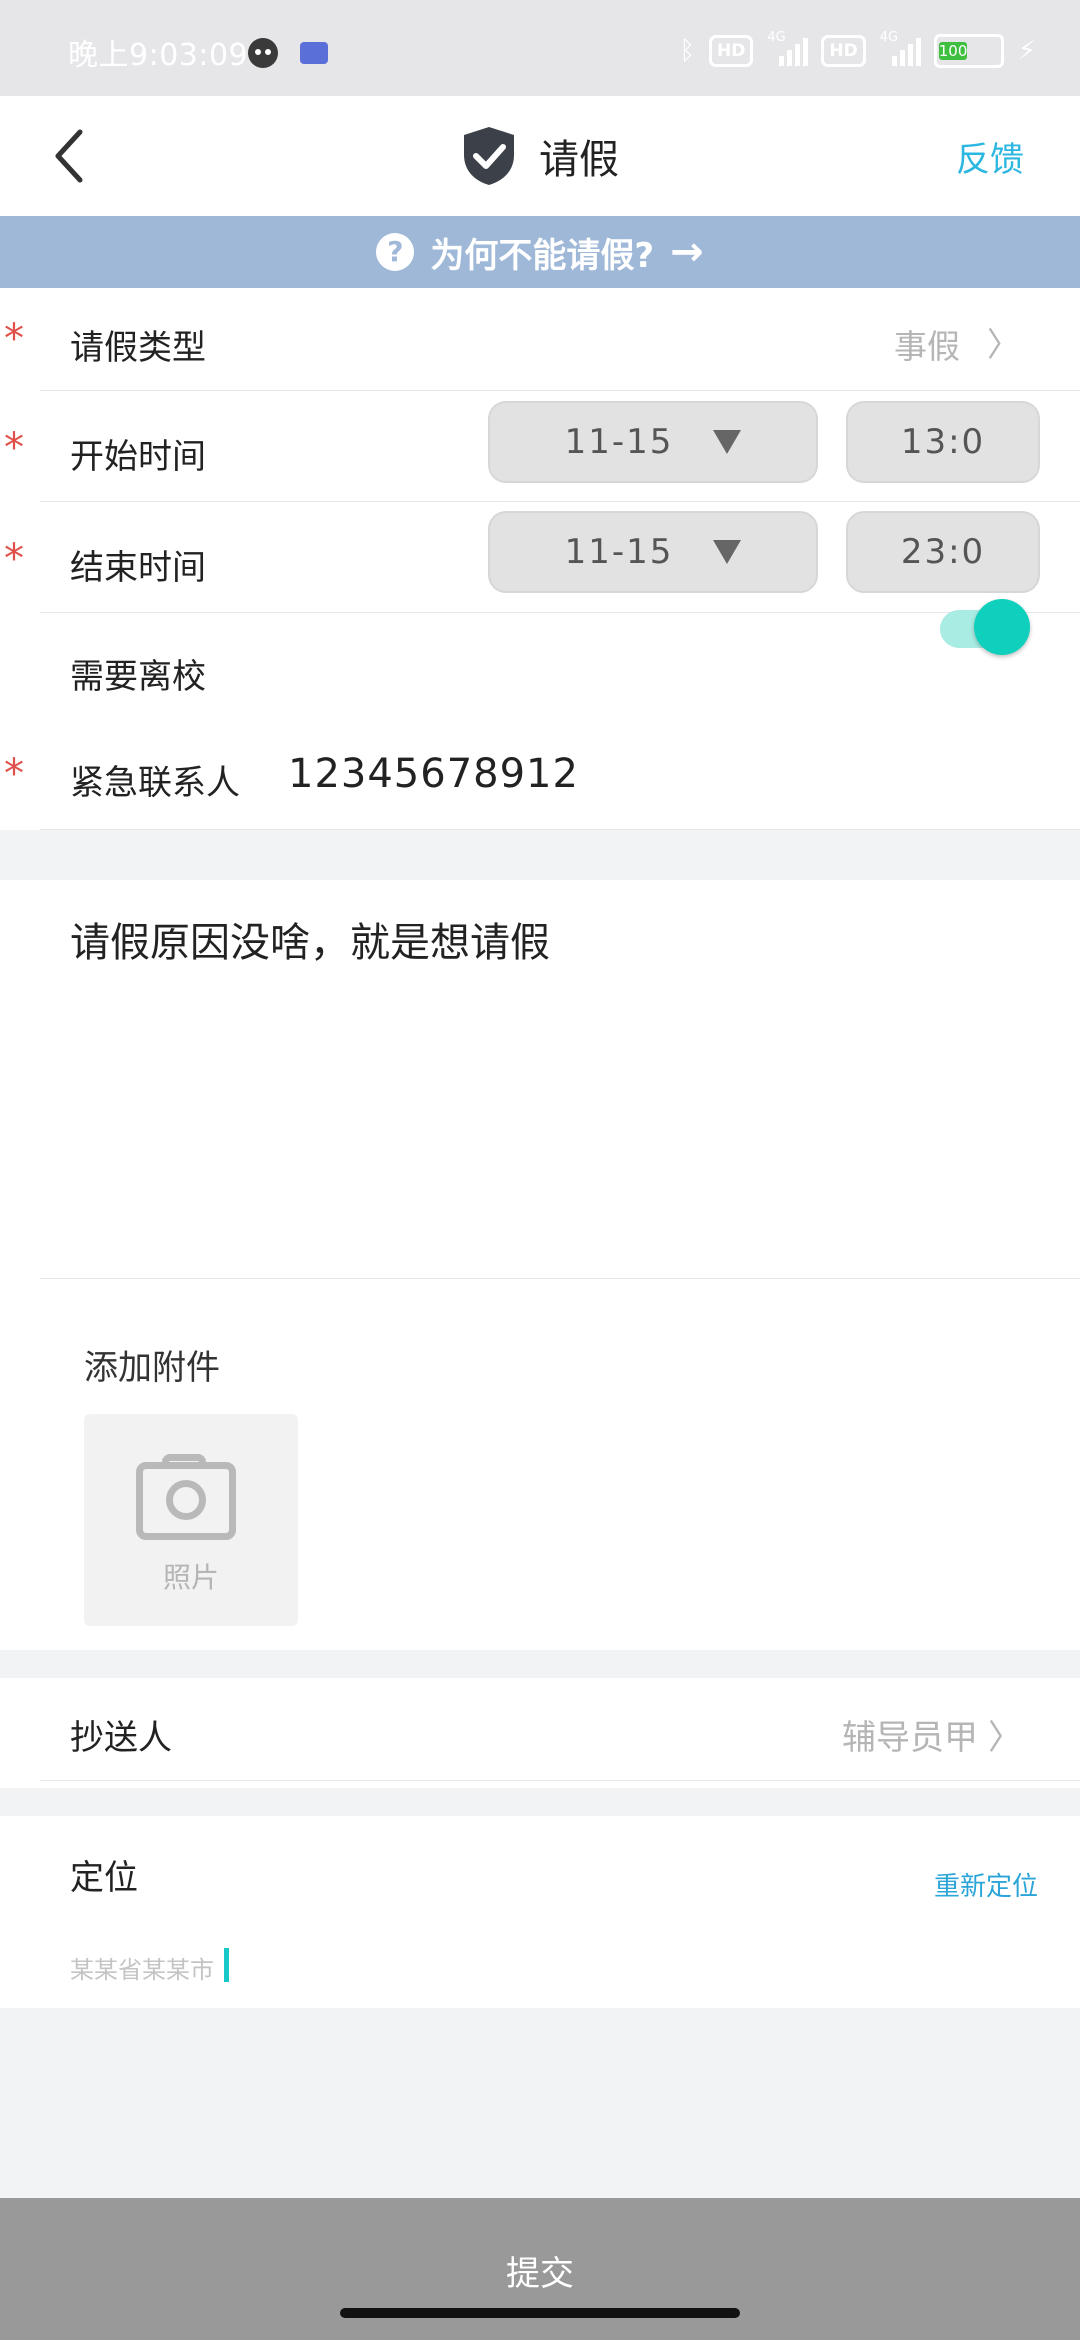  Describe the element at coordinates (310, 939) in the screenshot. I see `reason-textarea: 请假原因没啥，就是想请假` at that location.